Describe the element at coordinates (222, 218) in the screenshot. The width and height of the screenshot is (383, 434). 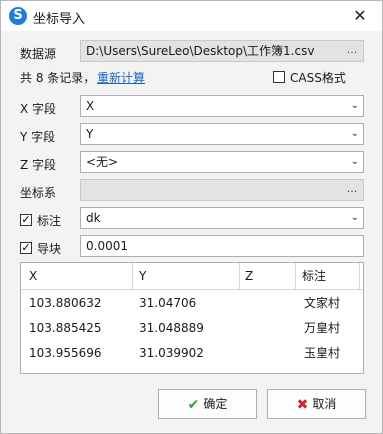
I see `annotation-field-select: dk ⌄` at that location.